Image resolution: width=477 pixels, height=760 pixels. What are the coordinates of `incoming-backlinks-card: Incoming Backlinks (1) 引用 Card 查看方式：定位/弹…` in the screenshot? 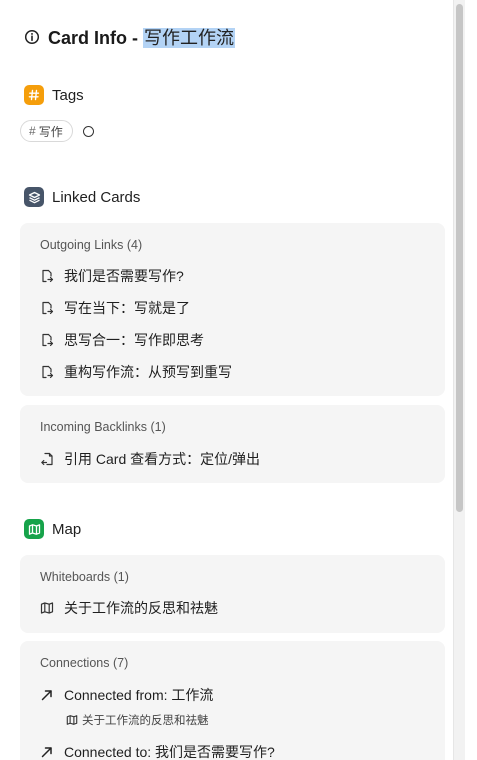 It's located at (232, 444).